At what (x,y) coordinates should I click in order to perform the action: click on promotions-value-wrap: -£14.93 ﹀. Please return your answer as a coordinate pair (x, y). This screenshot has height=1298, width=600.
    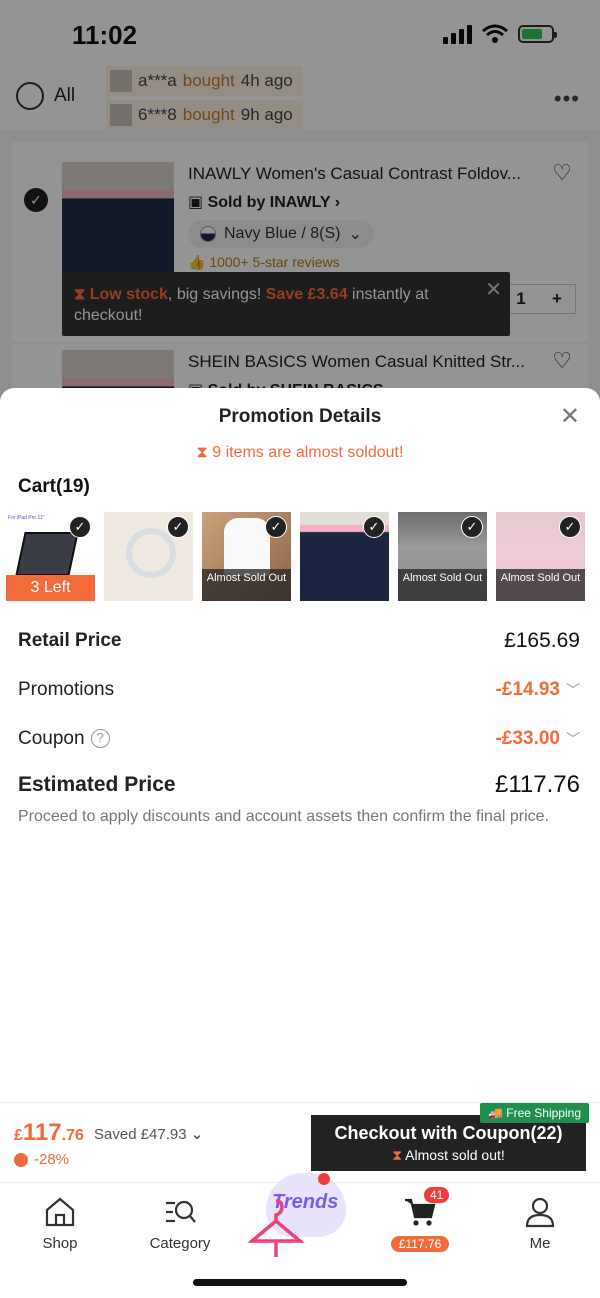
    Looking at the image, I should click on (538, 690).